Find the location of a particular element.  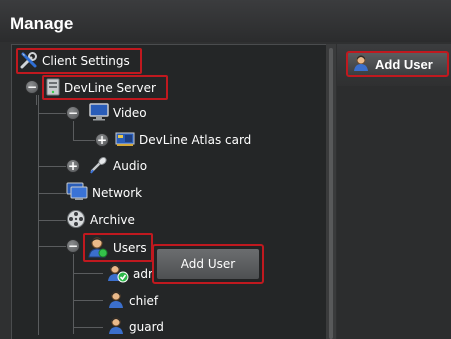

server-icon is located at coordinates (53, 88).